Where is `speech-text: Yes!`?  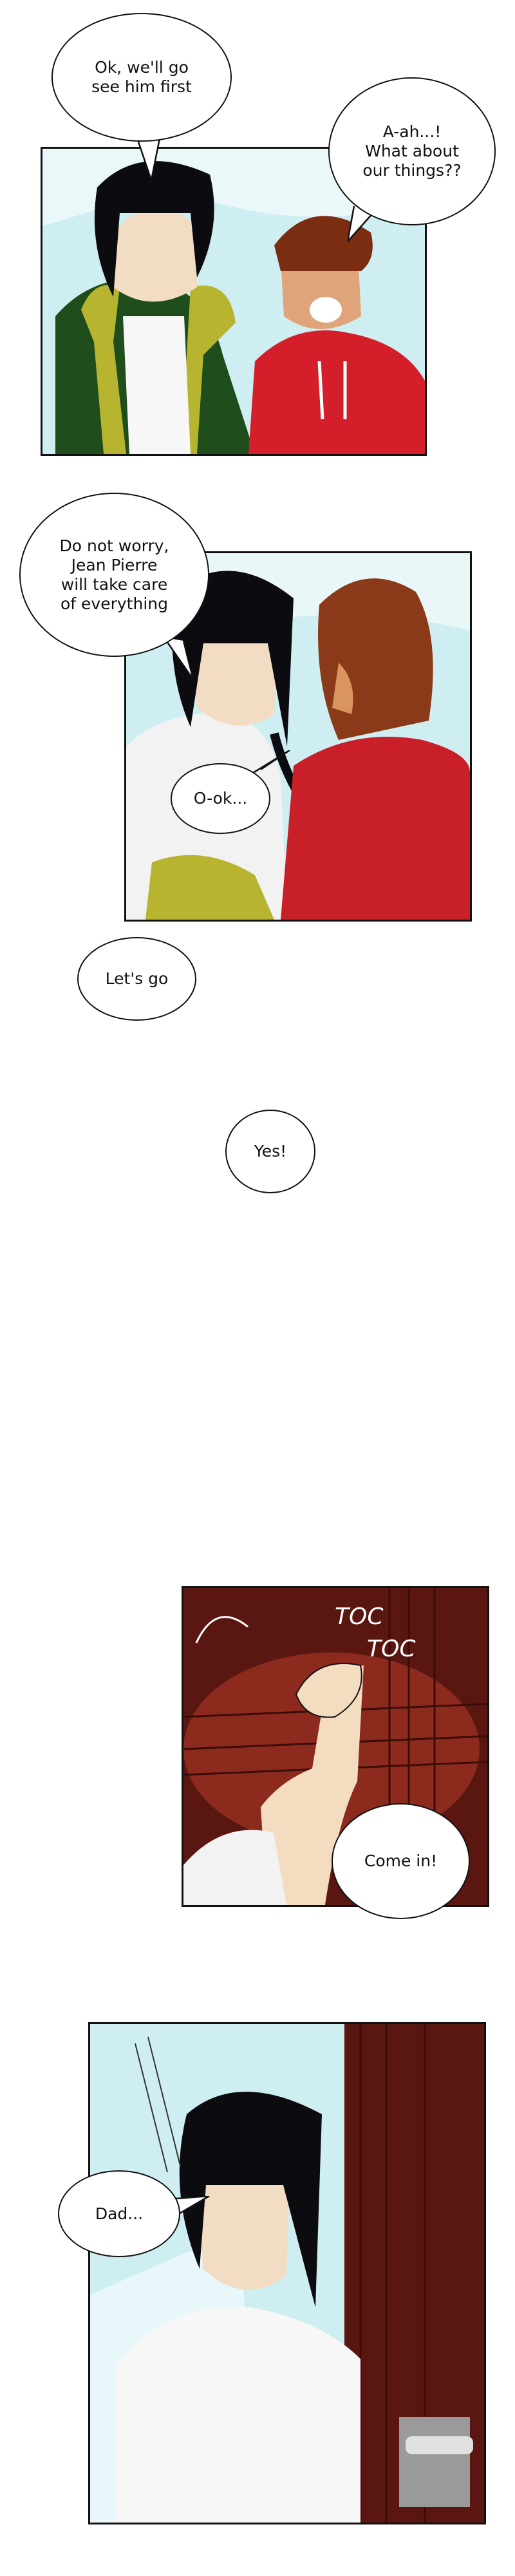
speech-text: Yes! is located at coordinates (270, 1151).